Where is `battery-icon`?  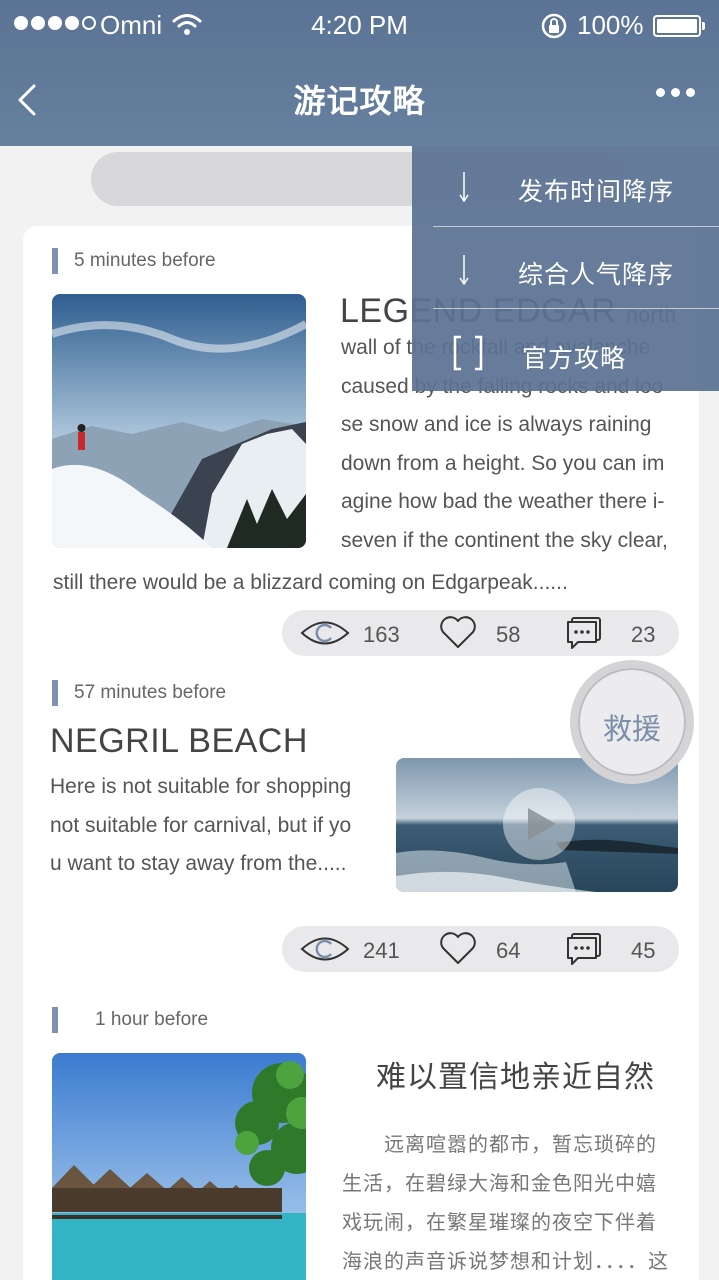 battery-icon is located at coordinates (679, 26).